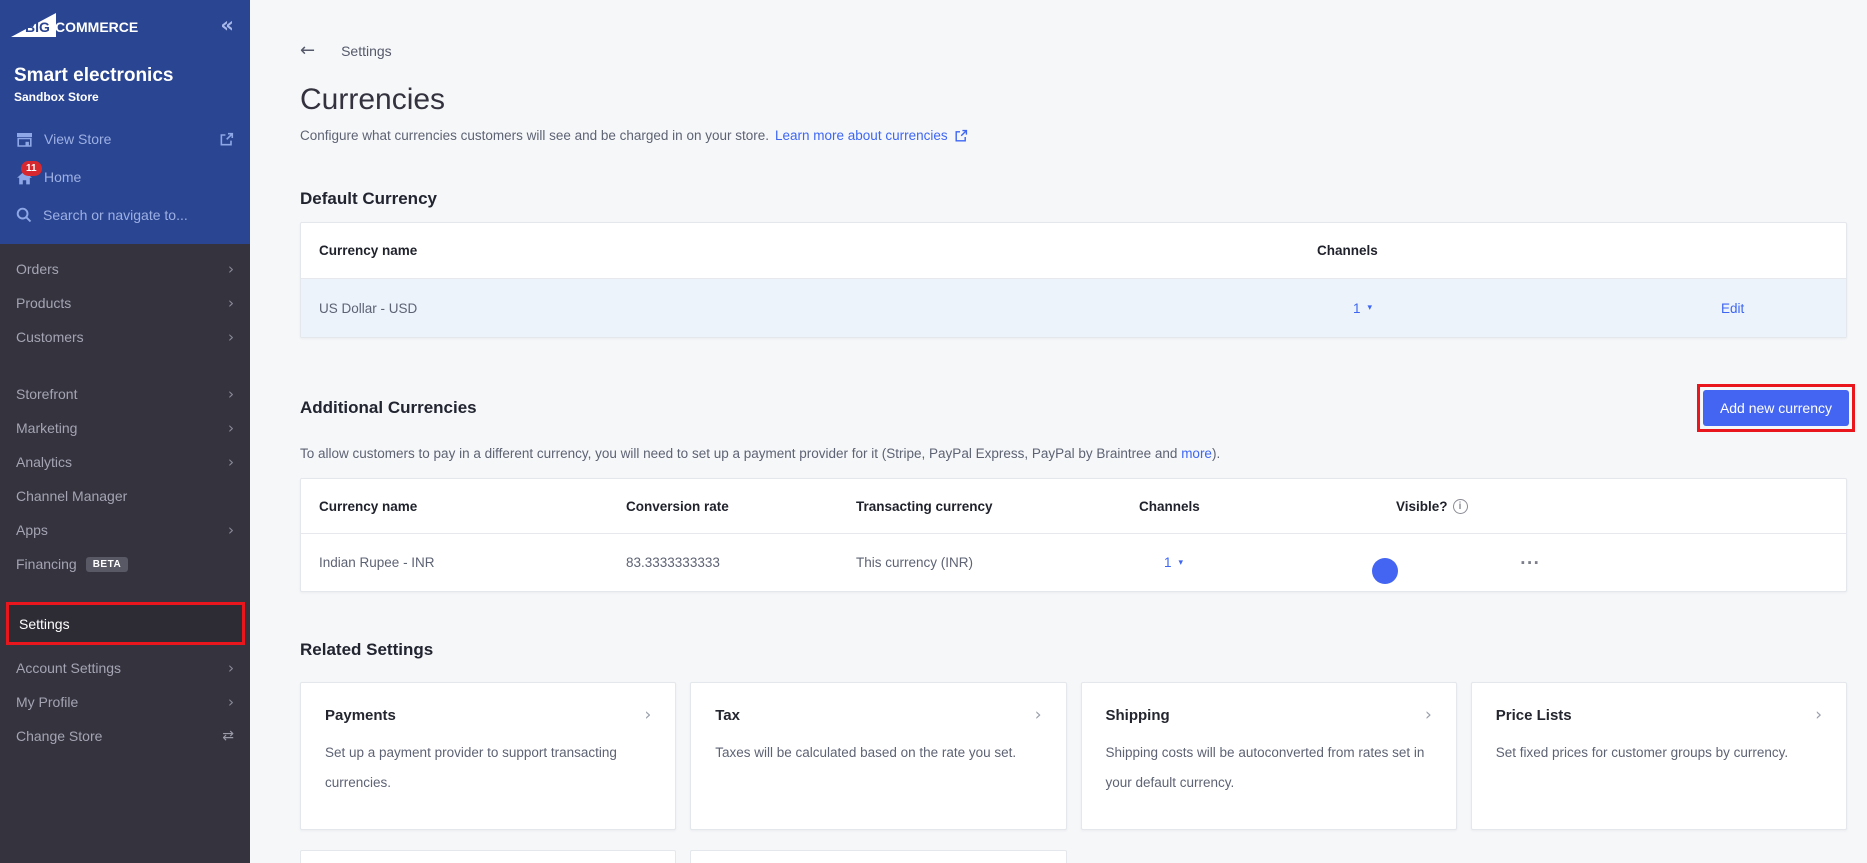 This screenshot has height=863, width=1867. What do you see at coordinates (44, 623) in the screenshot?
I see `menu-label: Settings` at bounding box center [44, 623].